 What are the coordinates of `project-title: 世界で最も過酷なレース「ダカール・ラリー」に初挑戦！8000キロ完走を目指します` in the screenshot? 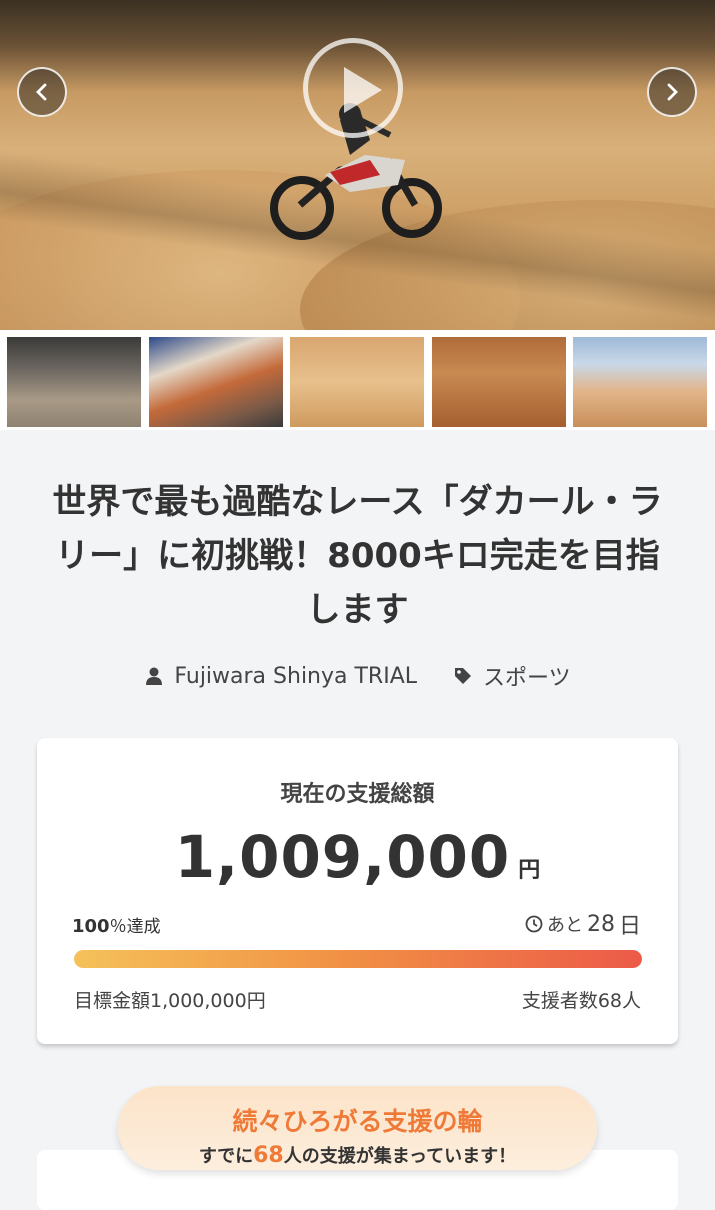 It's located at (357, 556).